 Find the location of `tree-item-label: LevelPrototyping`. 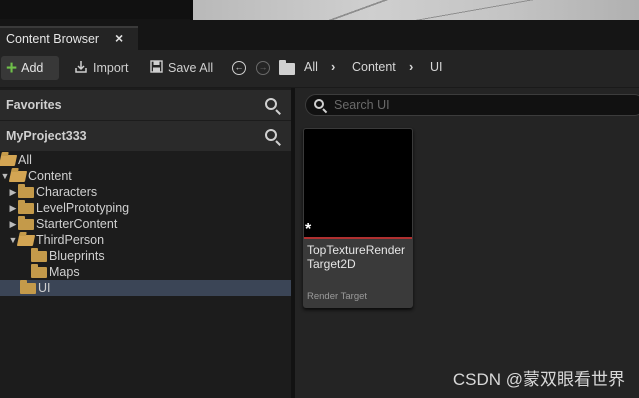

tree-item-label: LevelPrototyping is located at coordinates (83, 208).